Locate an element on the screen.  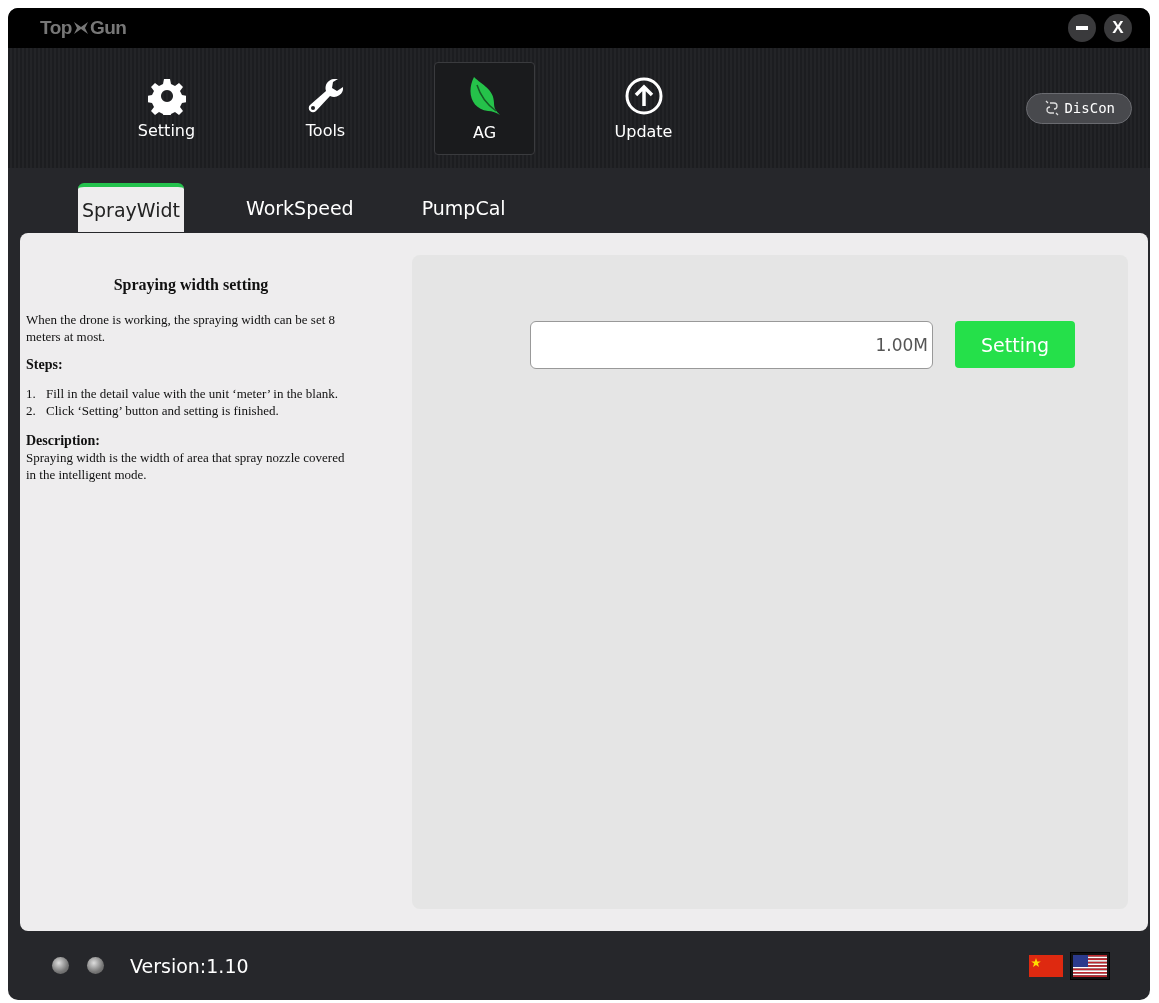
description-heading: Description: is located at coordinates (63, 440).